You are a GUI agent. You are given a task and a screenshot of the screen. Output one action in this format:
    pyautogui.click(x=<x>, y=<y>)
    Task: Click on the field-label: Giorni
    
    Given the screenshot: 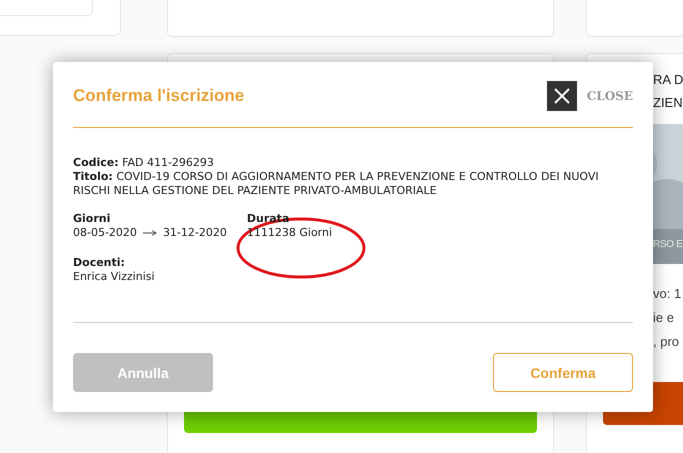 What is the action you would take?
    pyautogui.click(x=91, y=219)
    